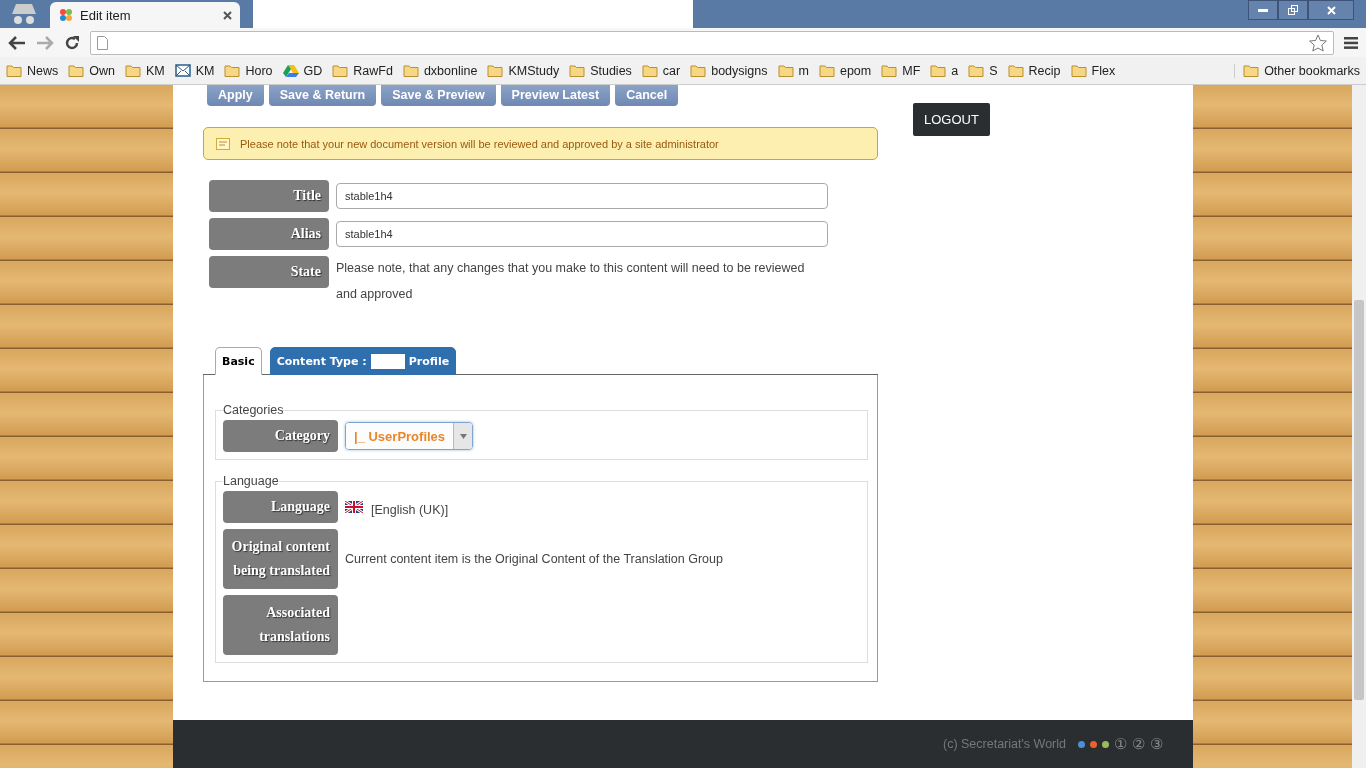 This screenshot has height=768, width=1366. Describe the element at coordinates (1359, 426) in the screenshot. I see `scrollbar` at that location.